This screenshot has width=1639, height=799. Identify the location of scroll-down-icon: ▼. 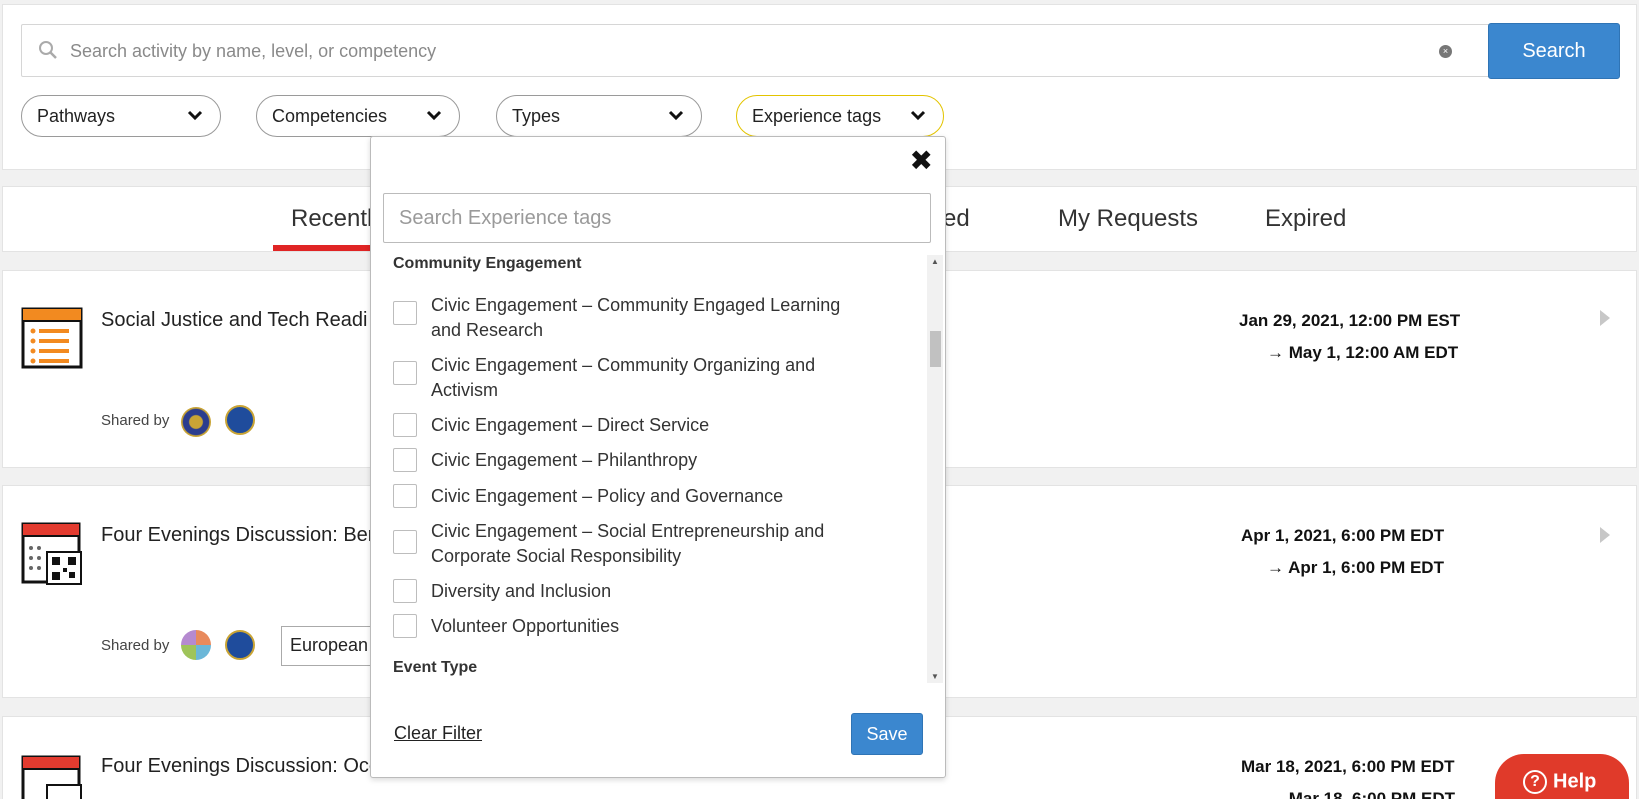
(935, 676).